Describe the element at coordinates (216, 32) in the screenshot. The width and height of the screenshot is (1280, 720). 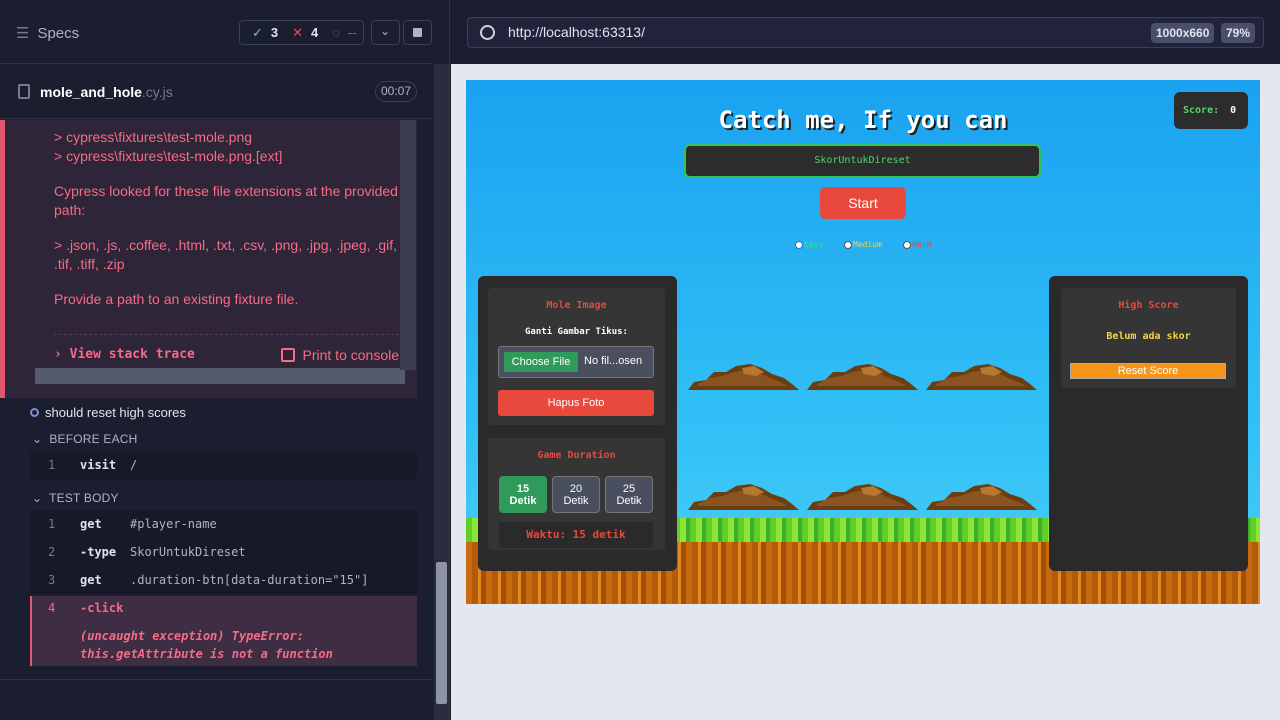
I see `runner-topbar: ☰ Specs ✓ 3 ✕ 4 ◌ -- ⌄` at that location.